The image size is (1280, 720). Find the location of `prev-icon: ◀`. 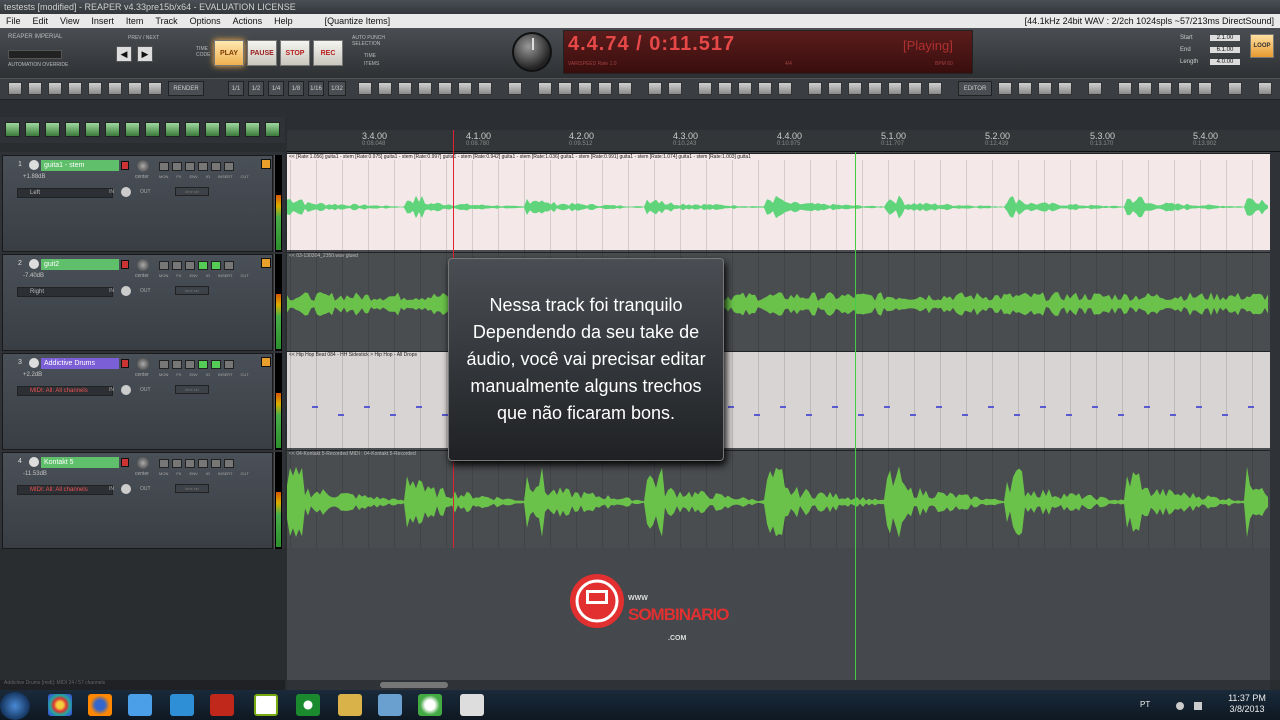

prev-icon: ◀ is located at coordinates (124, 54).